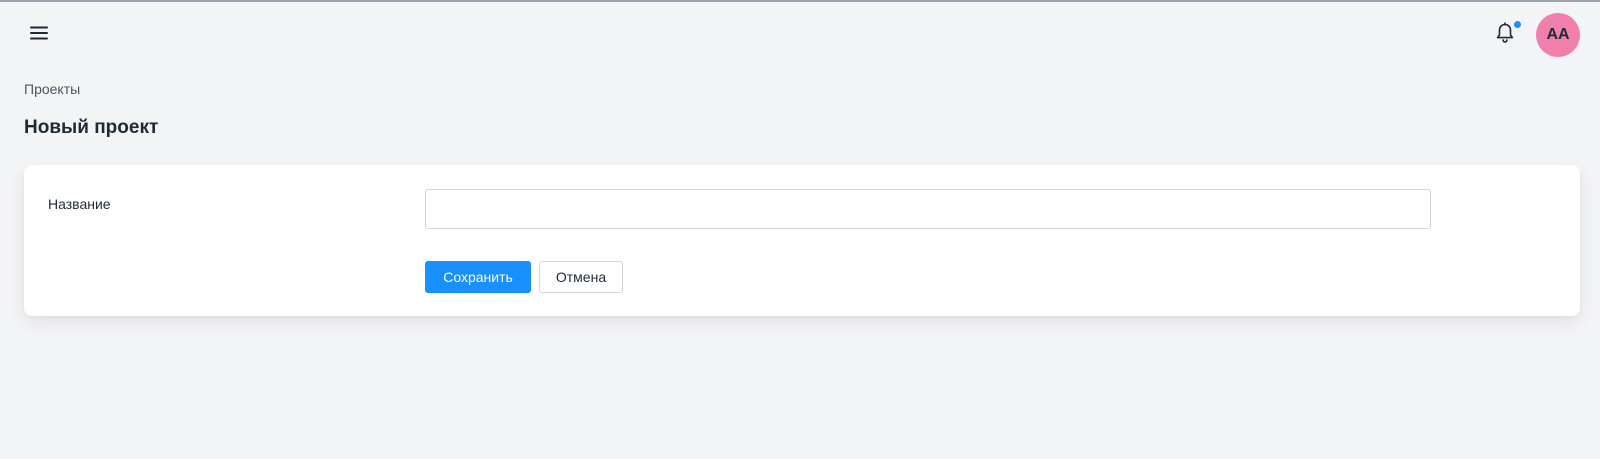 This screenshot has width=1600, height=459. I want to click on save-button: Сохранить, so click(478, 277).